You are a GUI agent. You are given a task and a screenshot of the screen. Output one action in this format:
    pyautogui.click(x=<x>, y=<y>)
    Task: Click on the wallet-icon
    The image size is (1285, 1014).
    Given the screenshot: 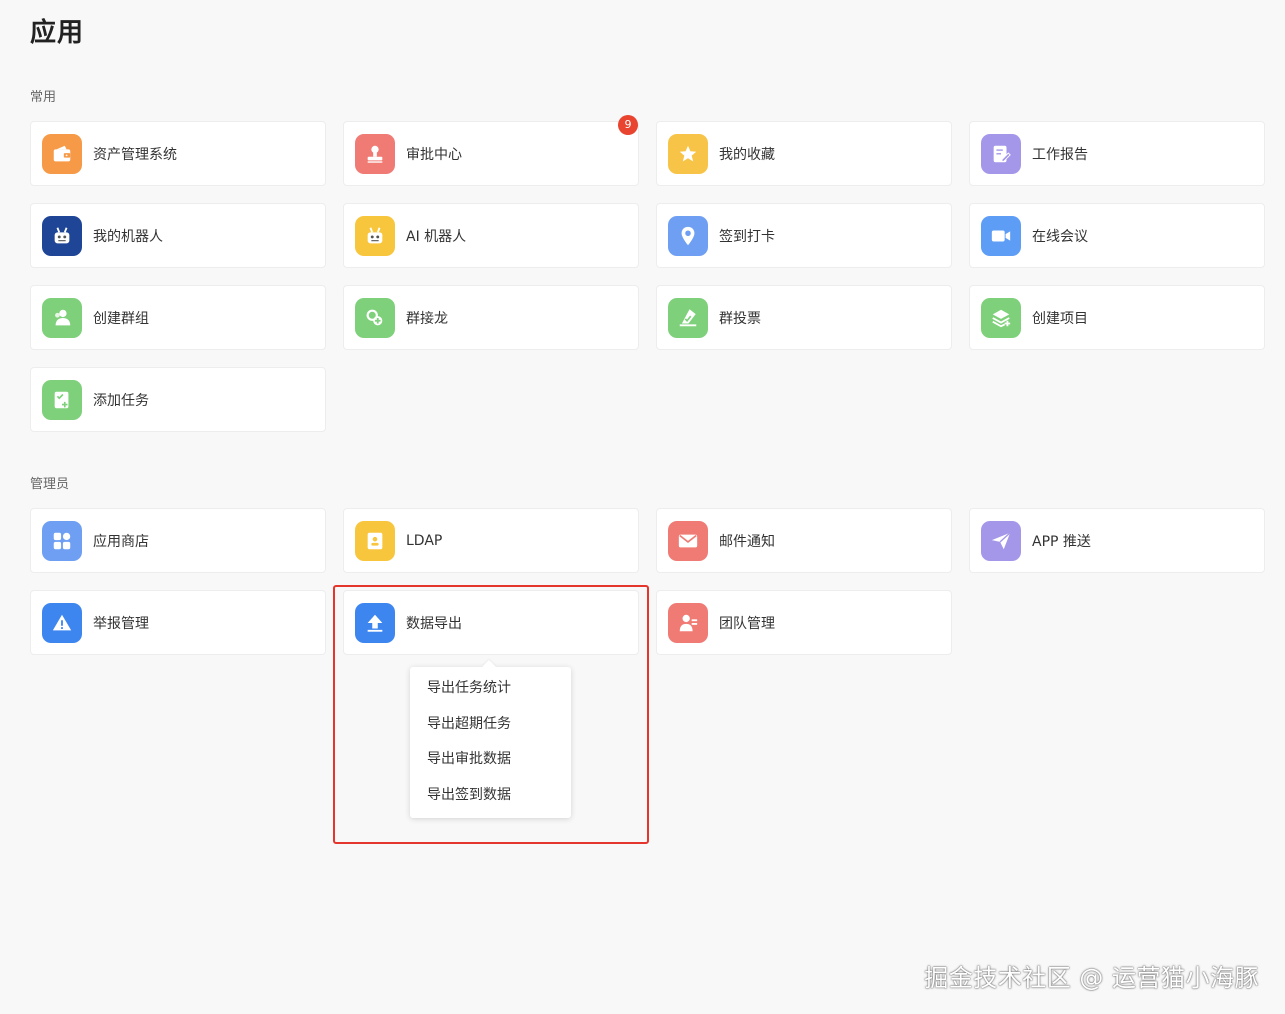 What is the action you would take?
    pyautogui.click(x=62, y=153)
    